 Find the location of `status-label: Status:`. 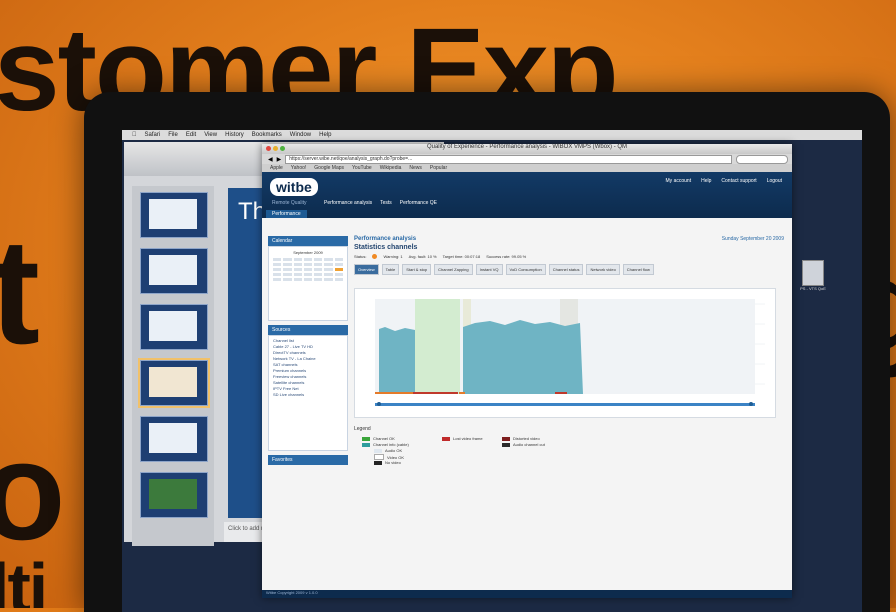

status-label: Status: is located at coordinates (360, 256).